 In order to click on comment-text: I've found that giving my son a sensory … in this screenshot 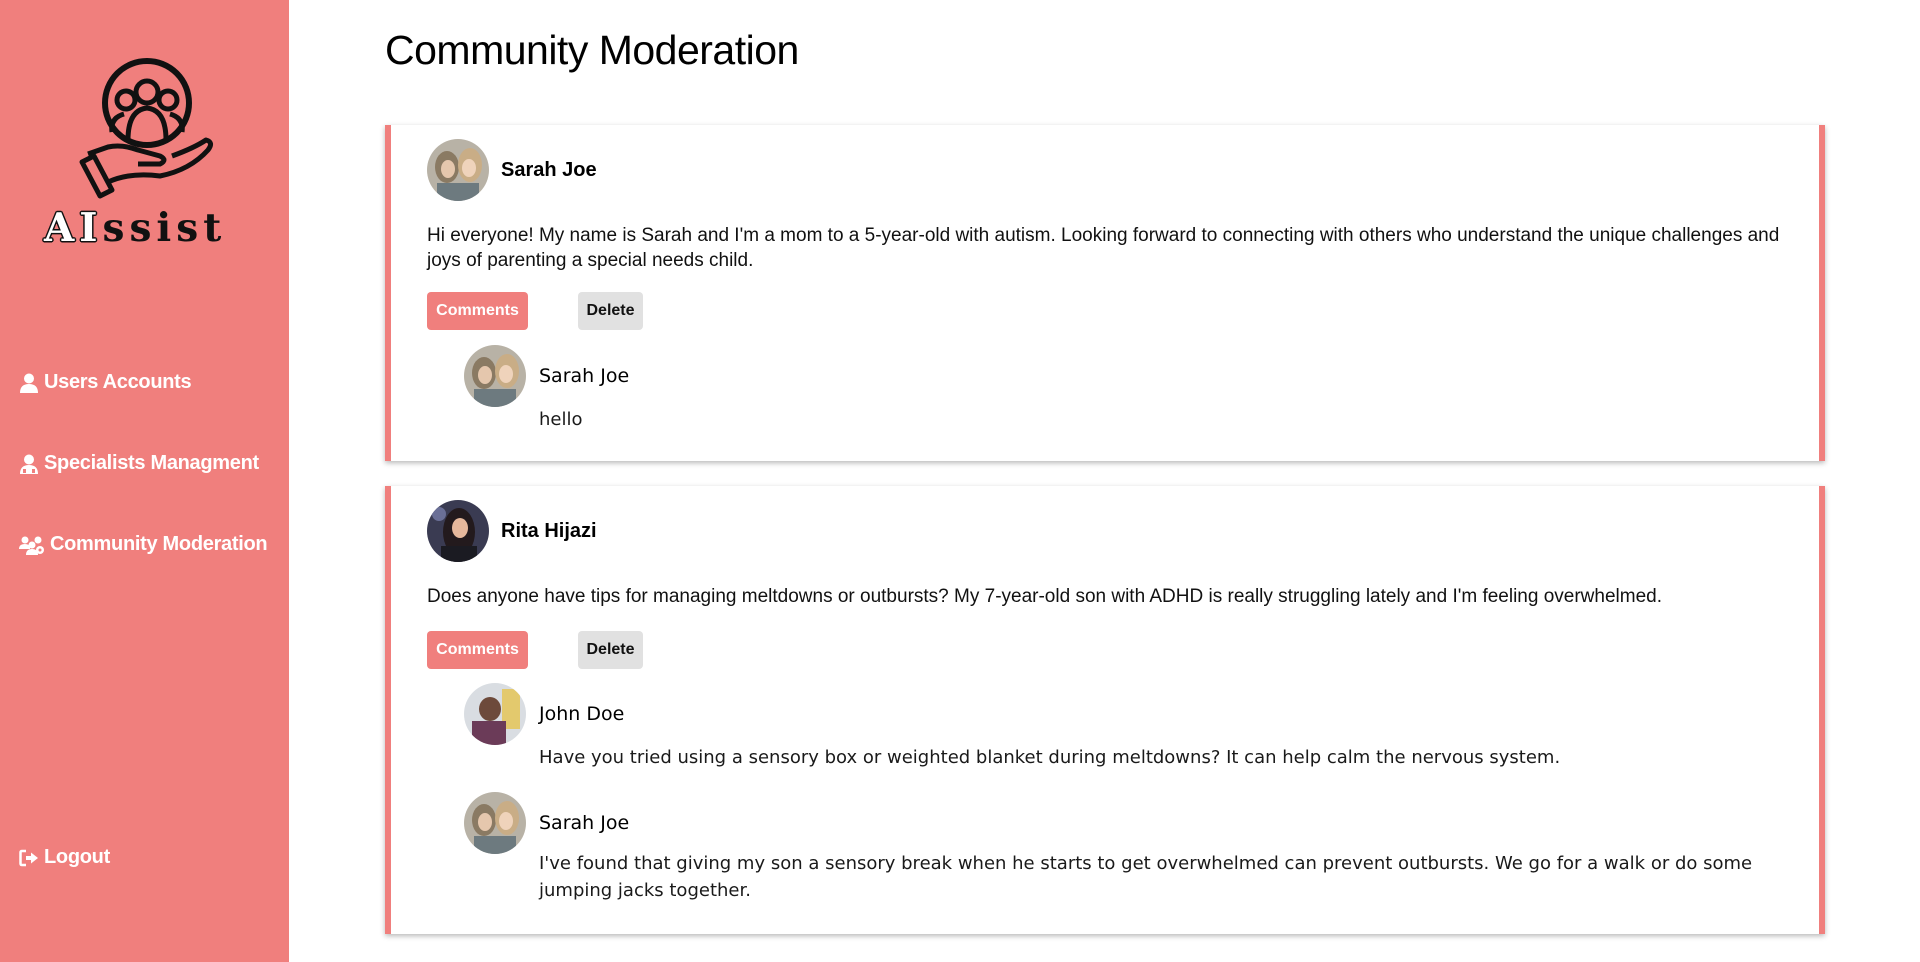, I will do `click(1146, 877)`.